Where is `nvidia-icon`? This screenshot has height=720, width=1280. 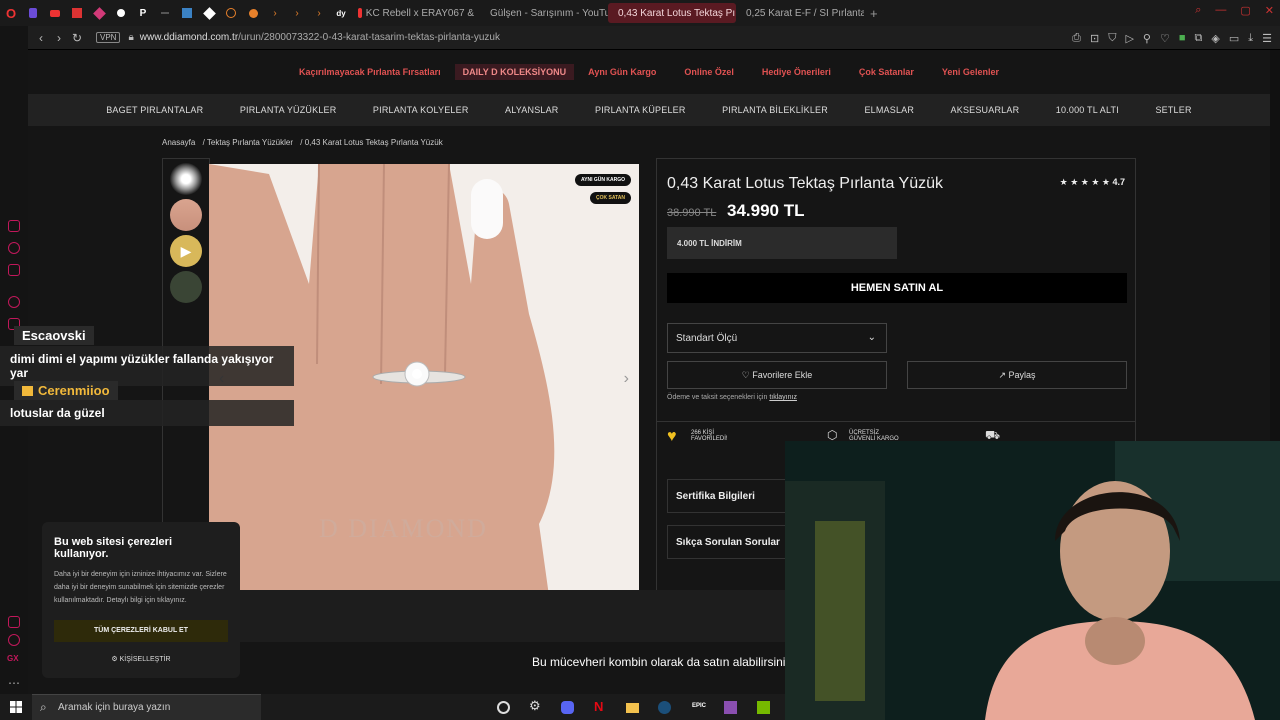
nvidia-icon is located at coordinates (763, 707).